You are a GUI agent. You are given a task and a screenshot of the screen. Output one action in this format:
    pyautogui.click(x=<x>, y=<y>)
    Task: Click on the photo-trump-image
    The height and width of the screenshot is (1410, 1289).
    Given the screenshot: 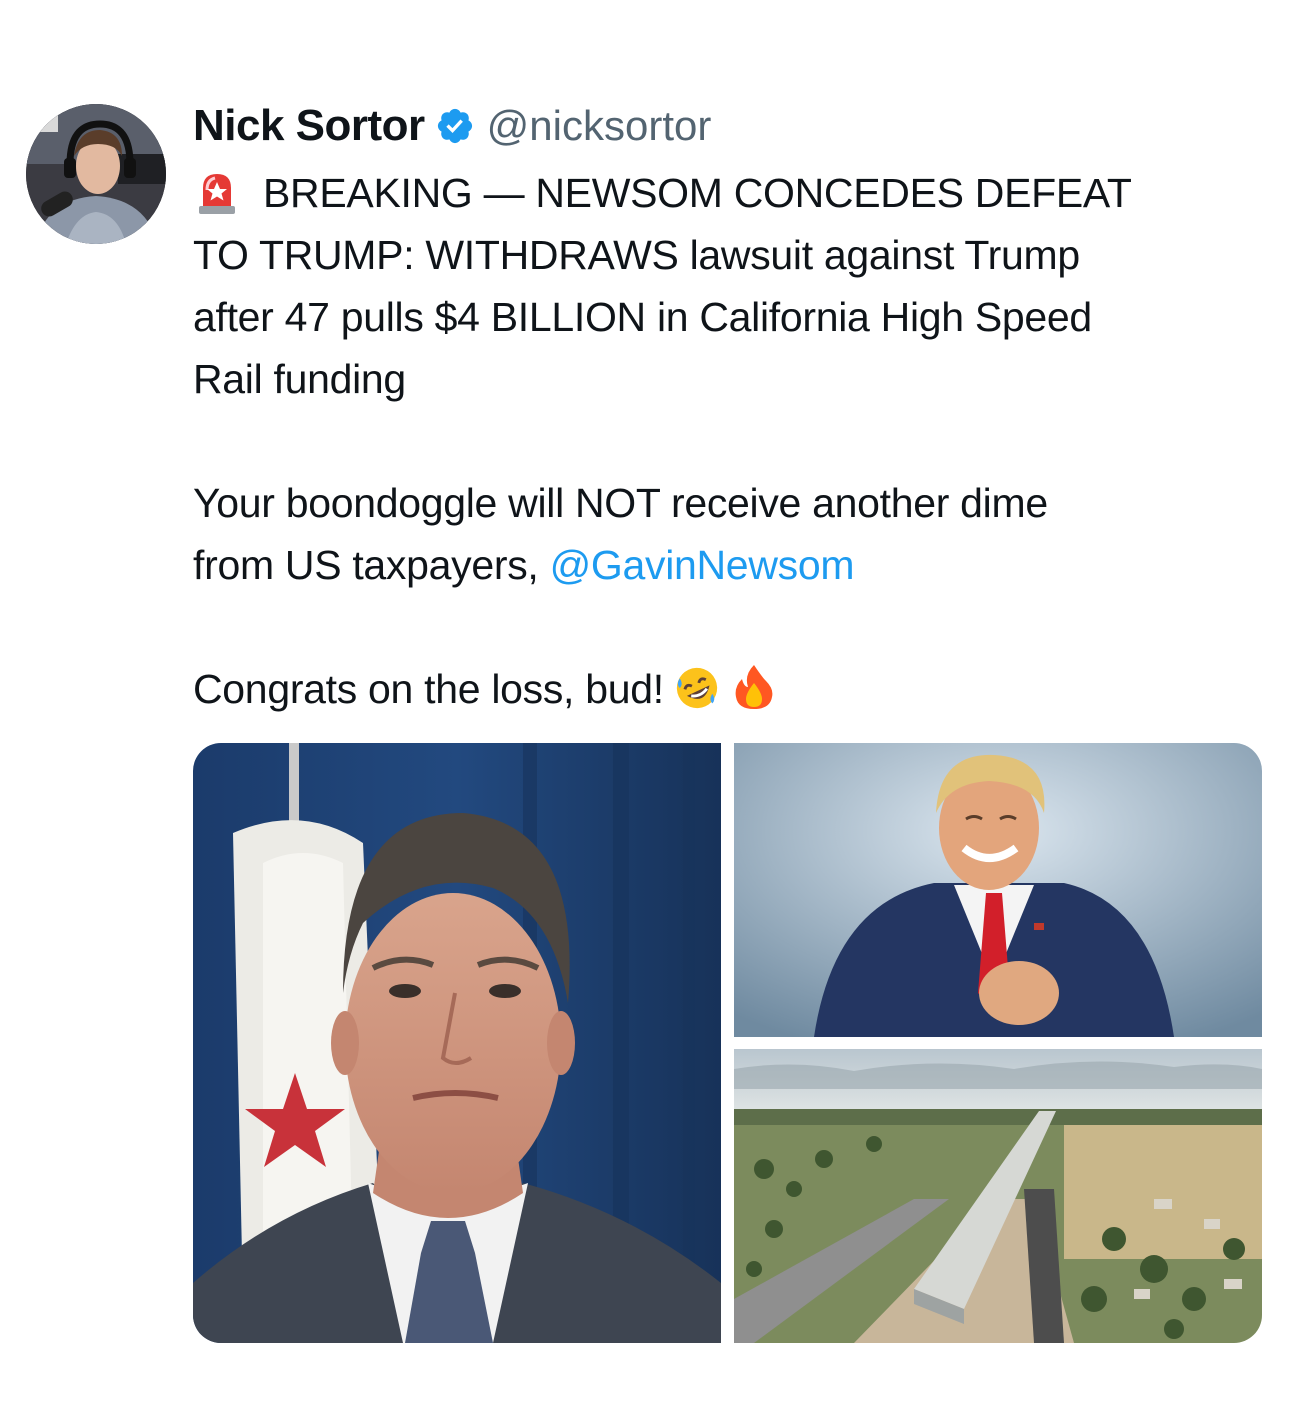 What is the action you would take?
    pyautogui.click(x=998, y=890)
    